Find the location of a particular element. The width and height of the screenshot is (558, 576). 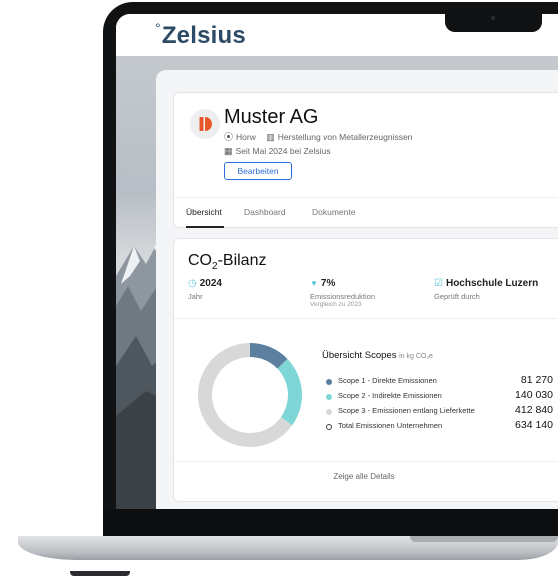

company-industry: Herstellung von Metallerzeugnissen is located at coordinates (345, 137).